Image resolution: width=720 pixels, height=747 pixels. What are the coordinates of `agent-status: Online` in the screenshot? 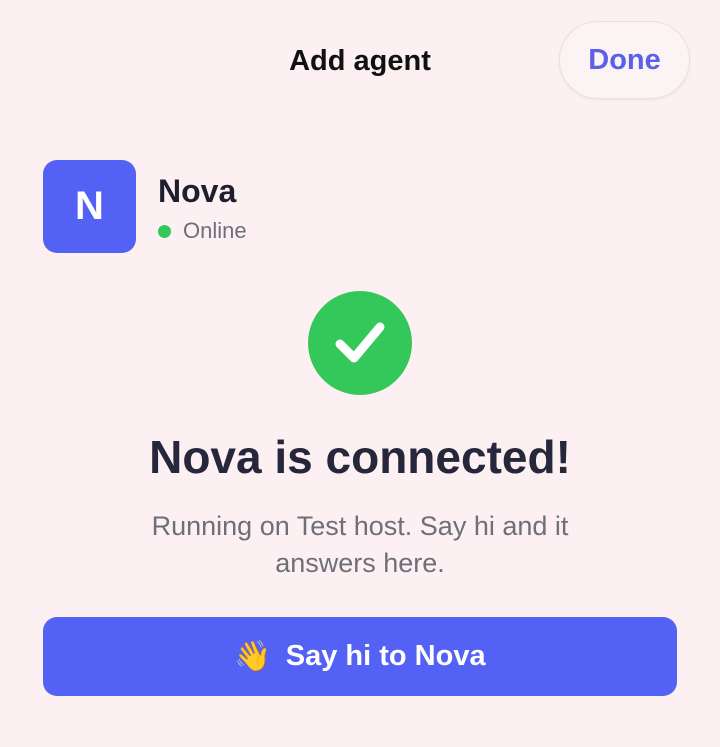 It's located at (202, 231).